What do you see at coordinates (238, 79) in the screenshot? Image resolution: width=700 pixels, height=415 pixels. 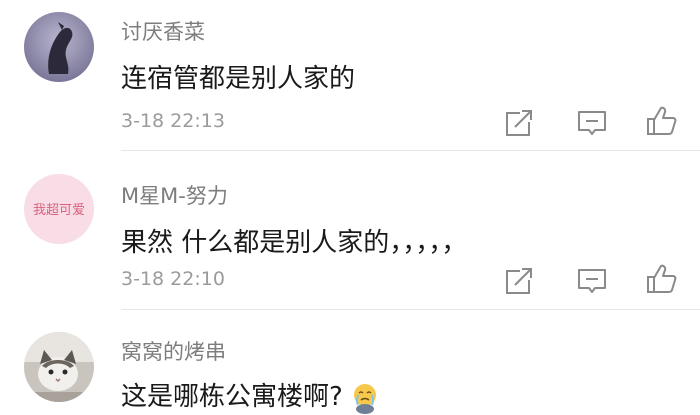 I see `comment-text: 连宿管都是别人家的` at bounding box center [238, 79].